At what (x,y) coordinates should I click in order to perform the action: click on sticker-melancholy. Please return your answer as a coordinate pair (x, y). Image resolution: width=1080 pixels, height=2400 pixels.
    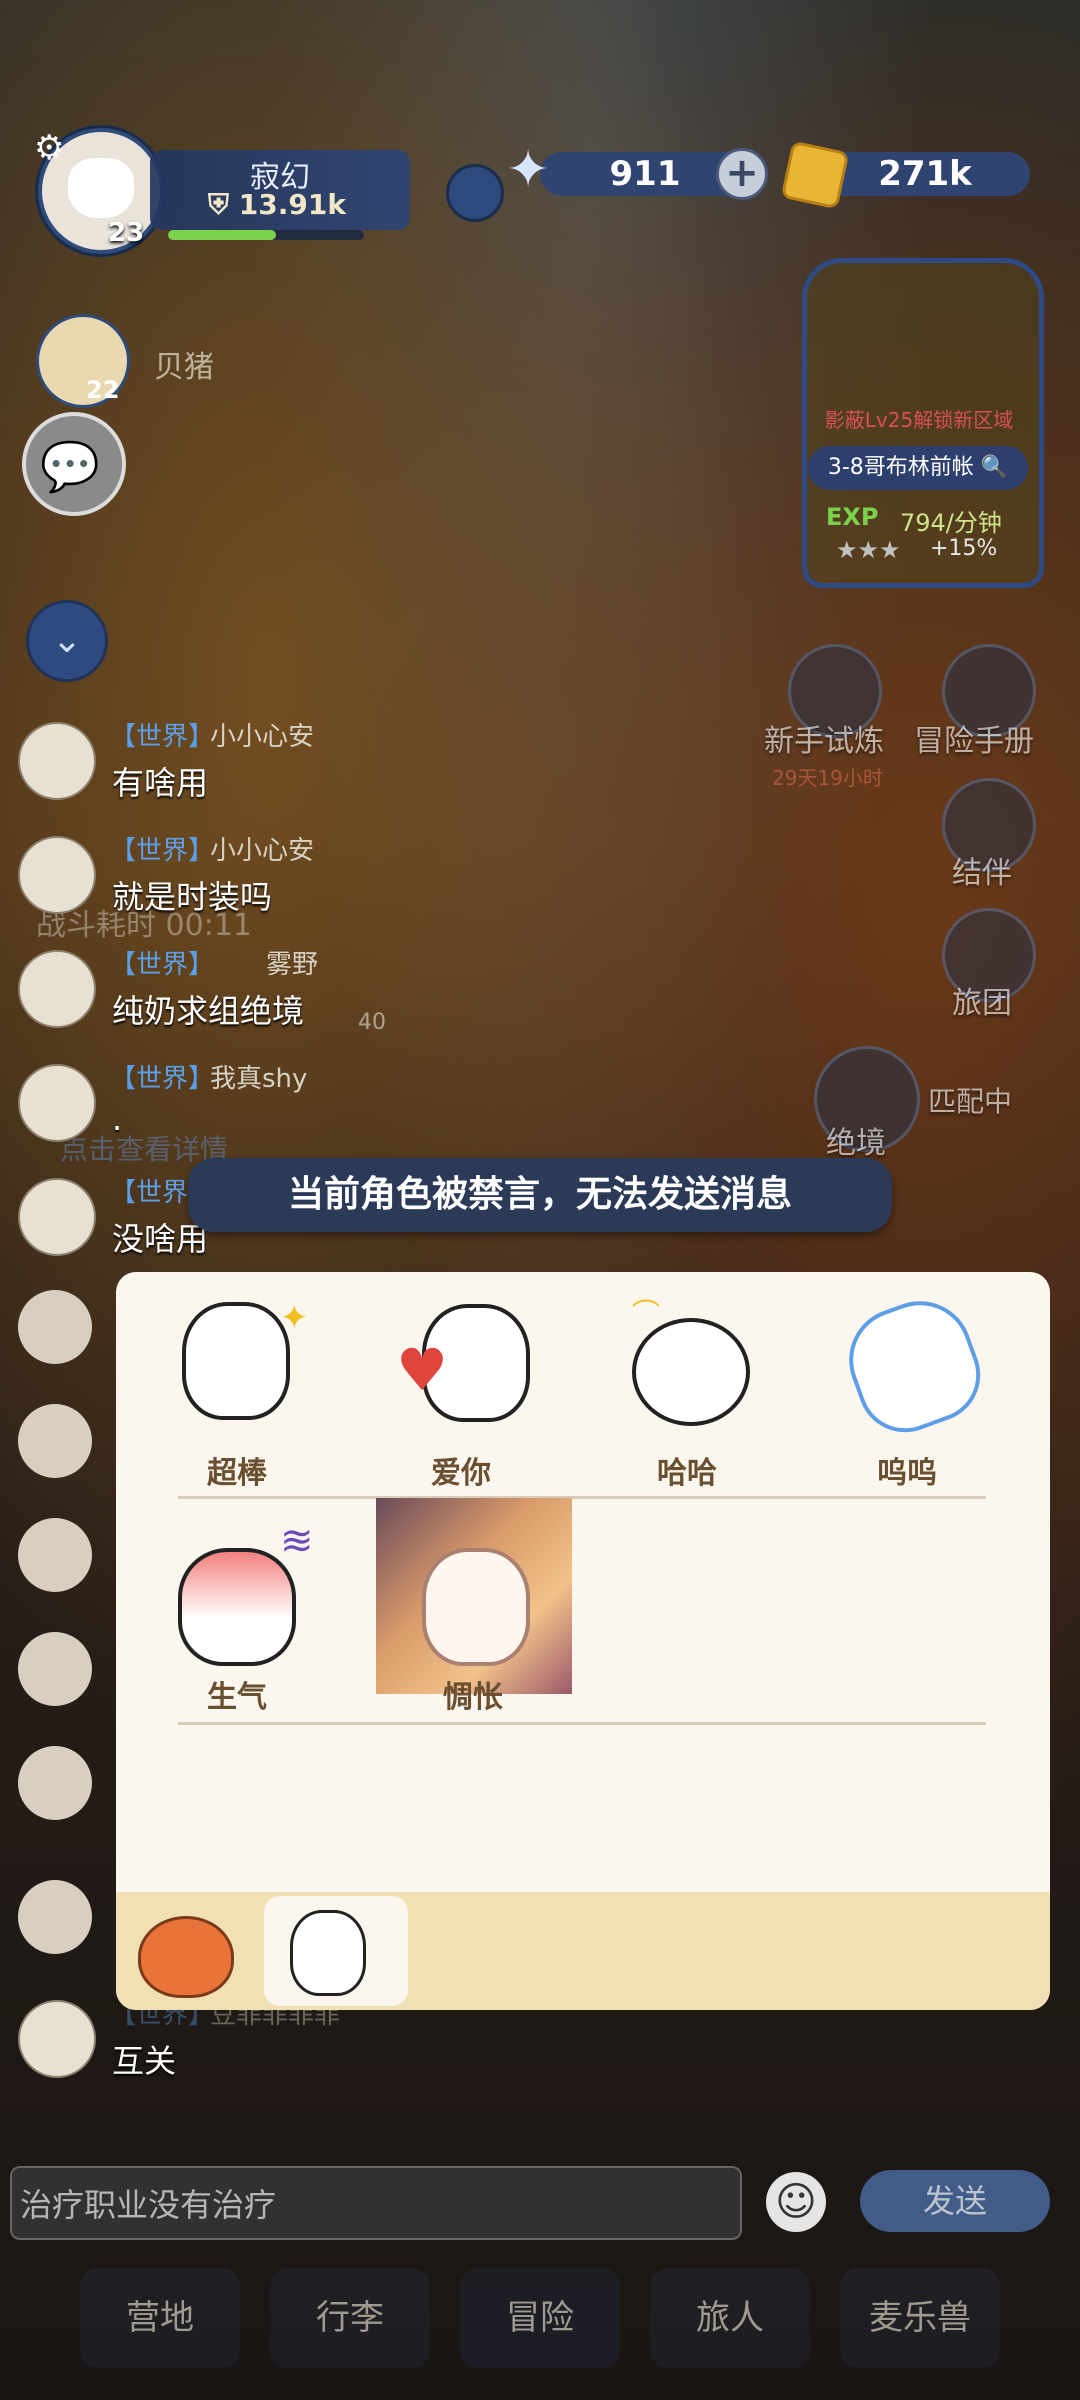
    Looking at the image, I should click on (474, 1596).